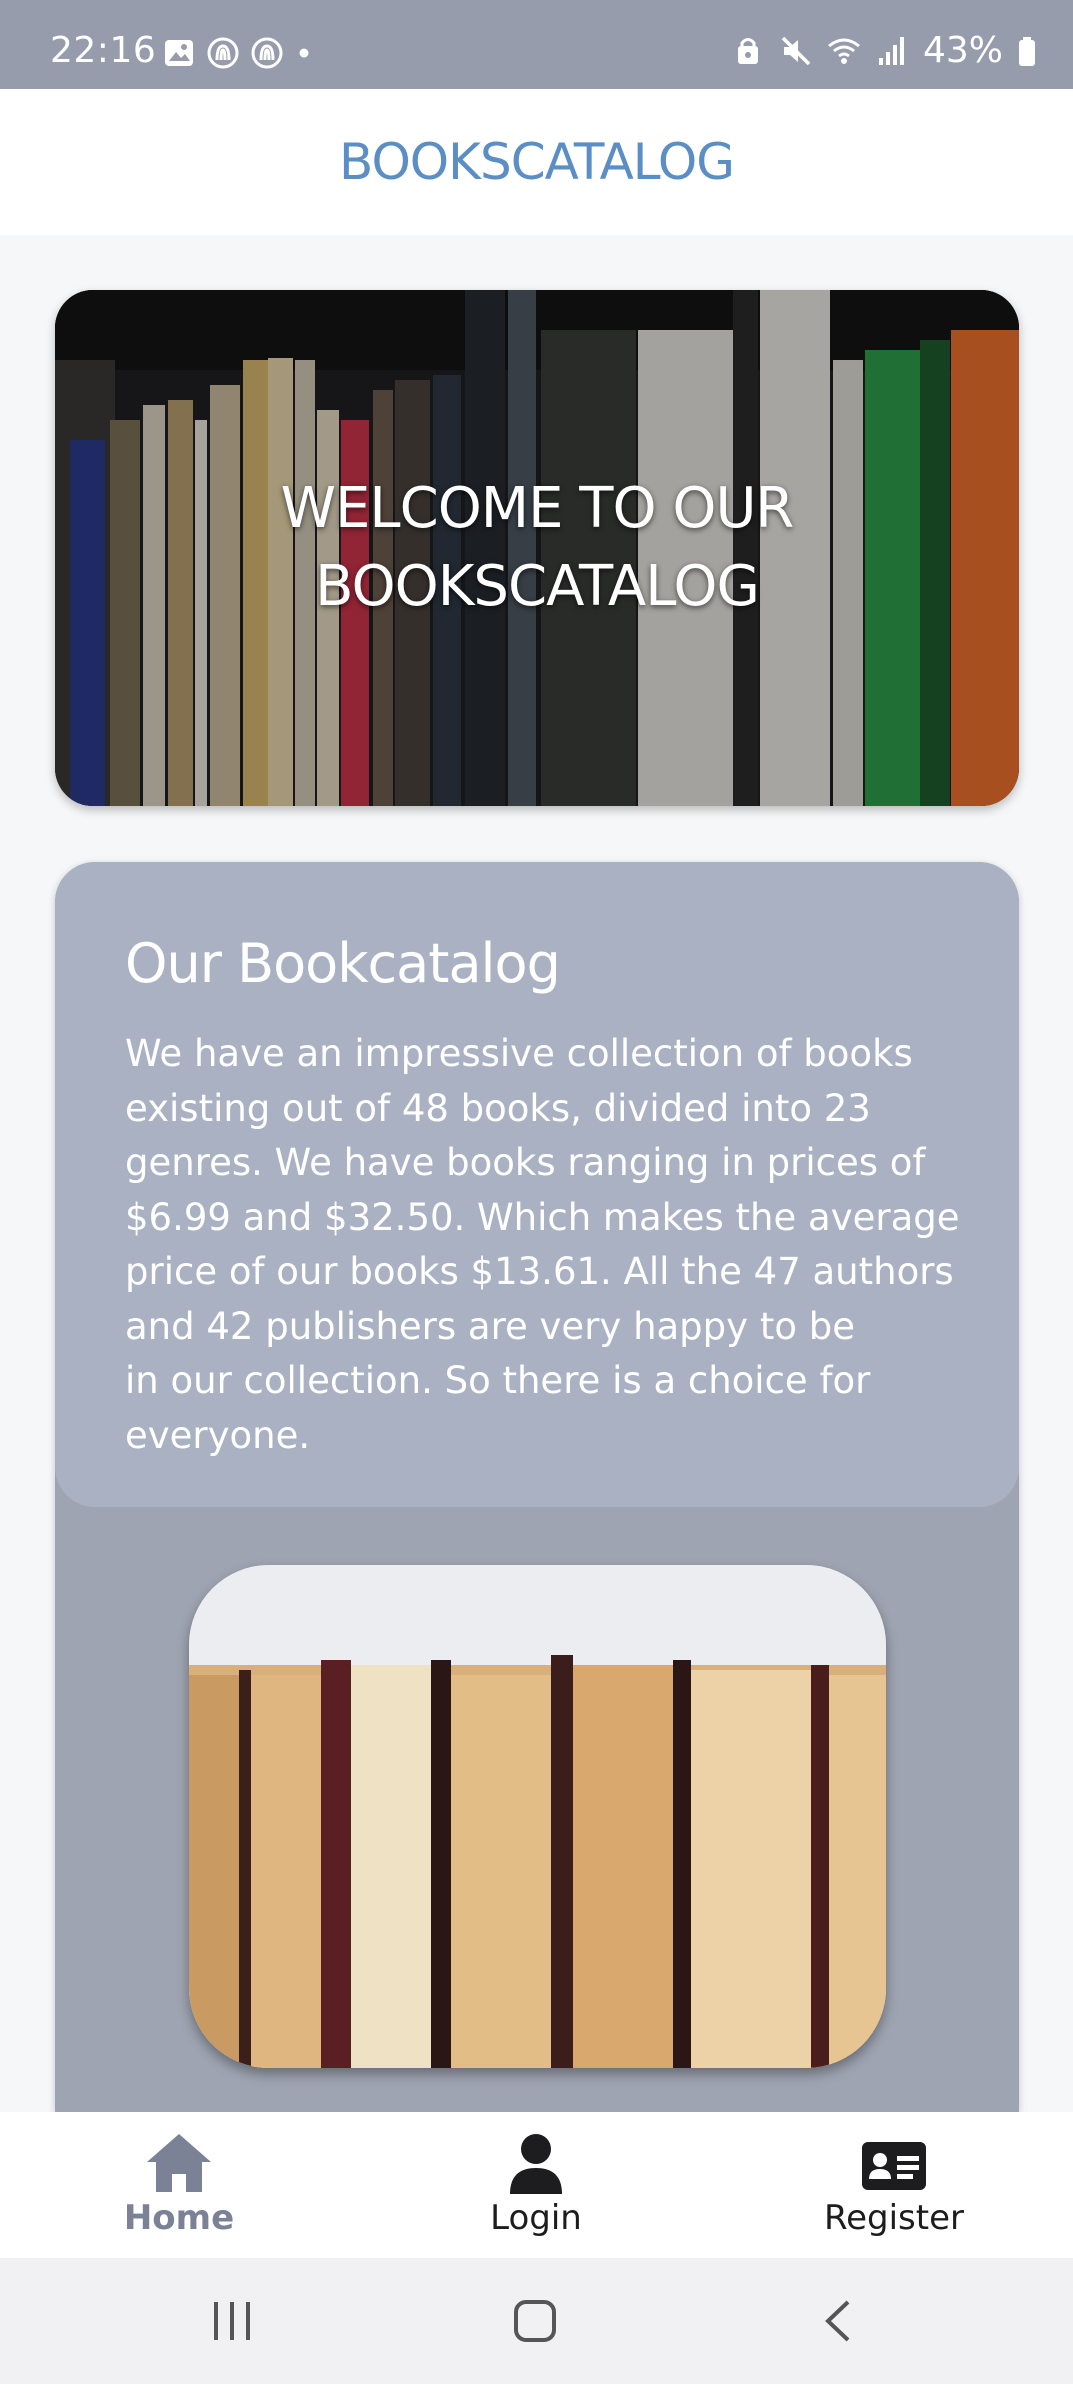 The image size is (1073, 2384). Describe the element at coordinates (891, 50) in the screenshot. I see `signal-icon` at that location.